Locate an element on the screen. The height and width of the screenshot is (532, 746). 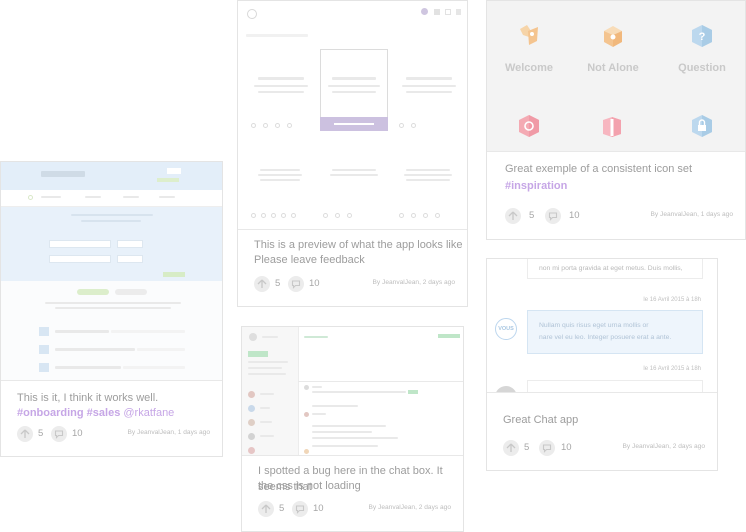
avatar-label: VOUS is located at coordinates (506, 329).